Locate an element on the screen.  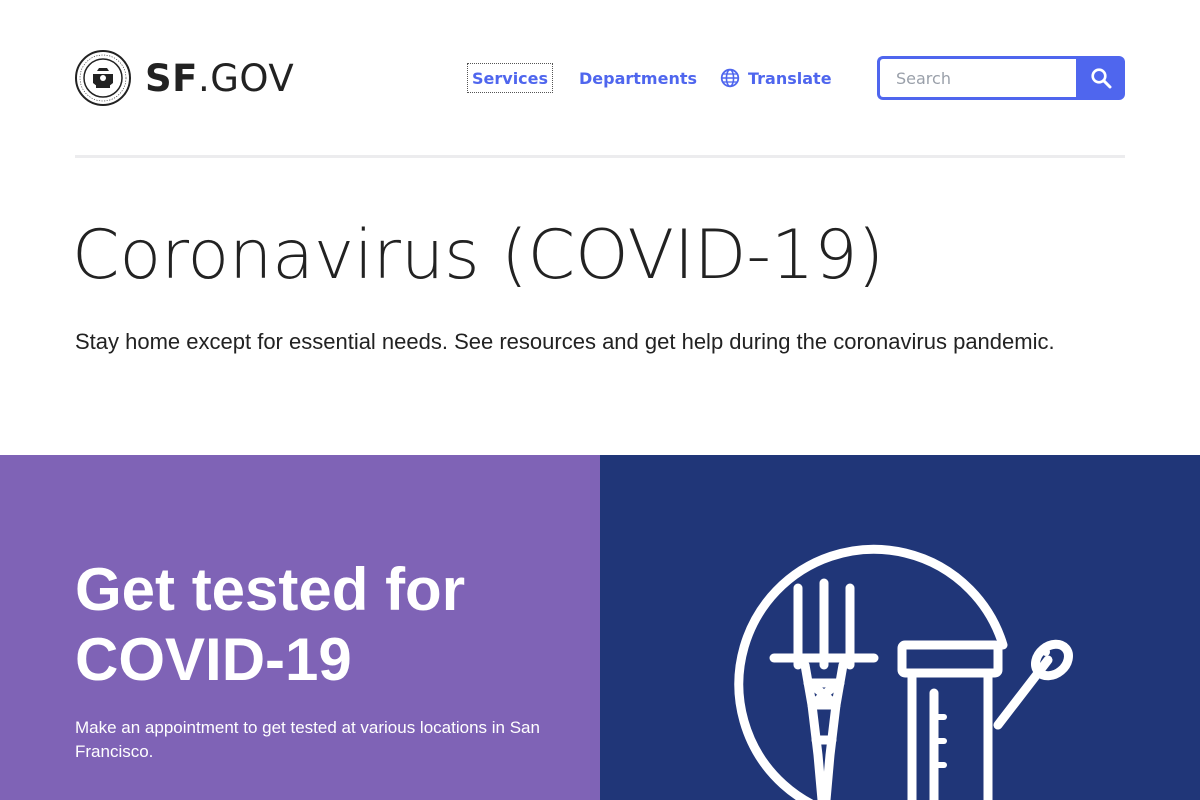
feature-card-title: Get tested for COVID-19 is located at coordinates (270, 624).